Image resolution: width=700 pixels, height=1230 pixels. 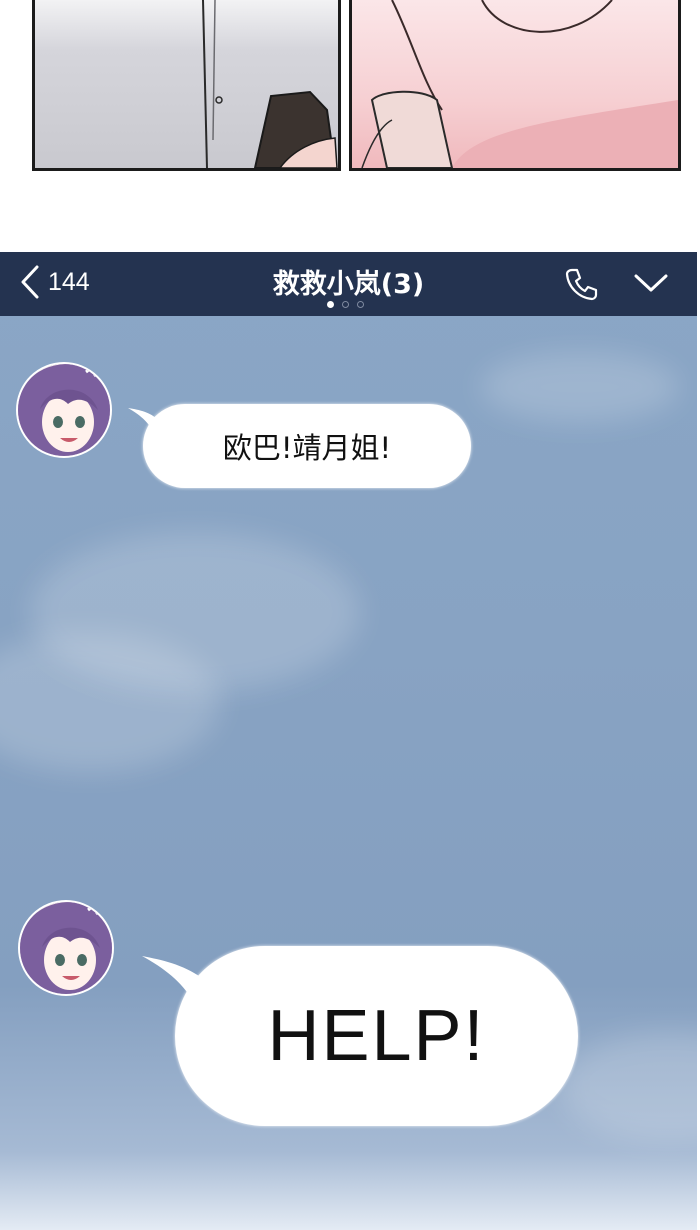 I want to click on comic-panel-right, so click(x=515, y=85).